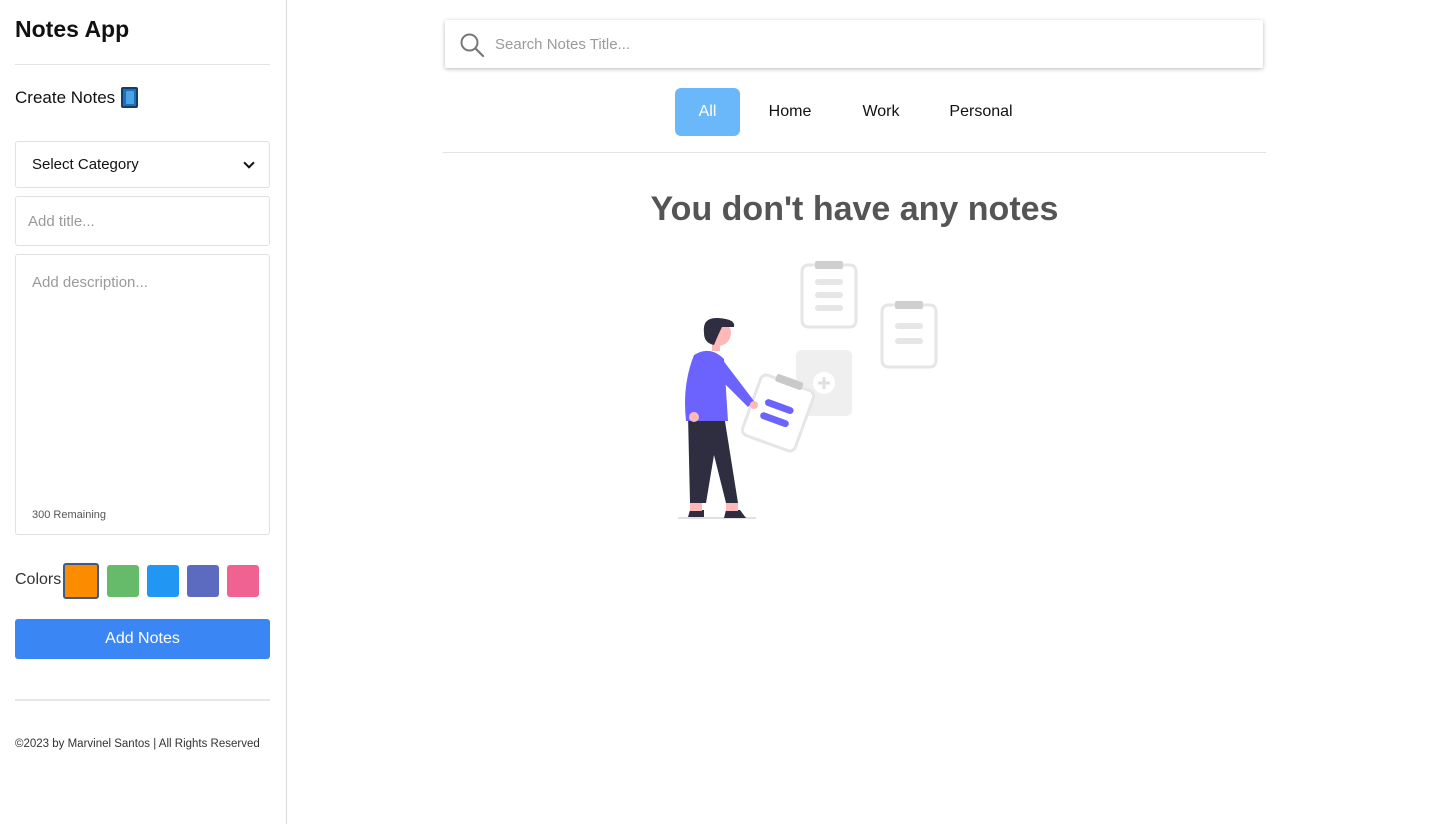  Describe the element at coordinates (142, 164) in the screenshot. I see `category-select: Select Category` at that location.